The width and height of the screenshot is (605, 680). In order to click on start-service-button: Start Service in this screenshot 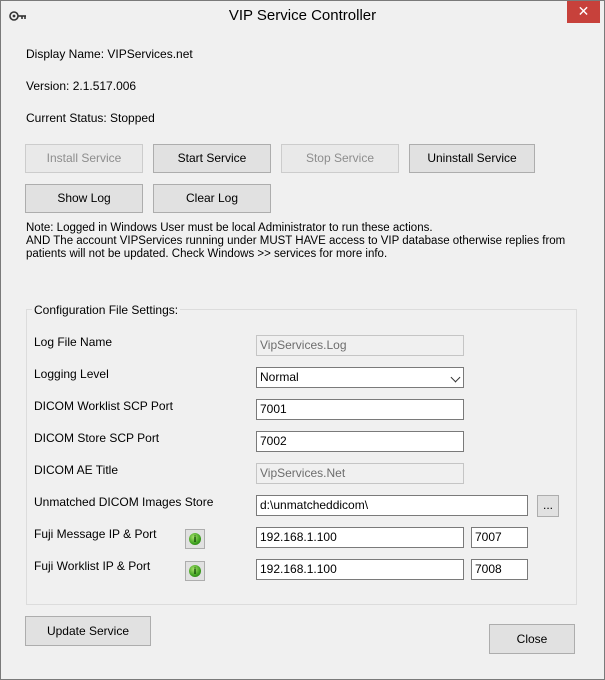, I will do `click(212, 158)`.